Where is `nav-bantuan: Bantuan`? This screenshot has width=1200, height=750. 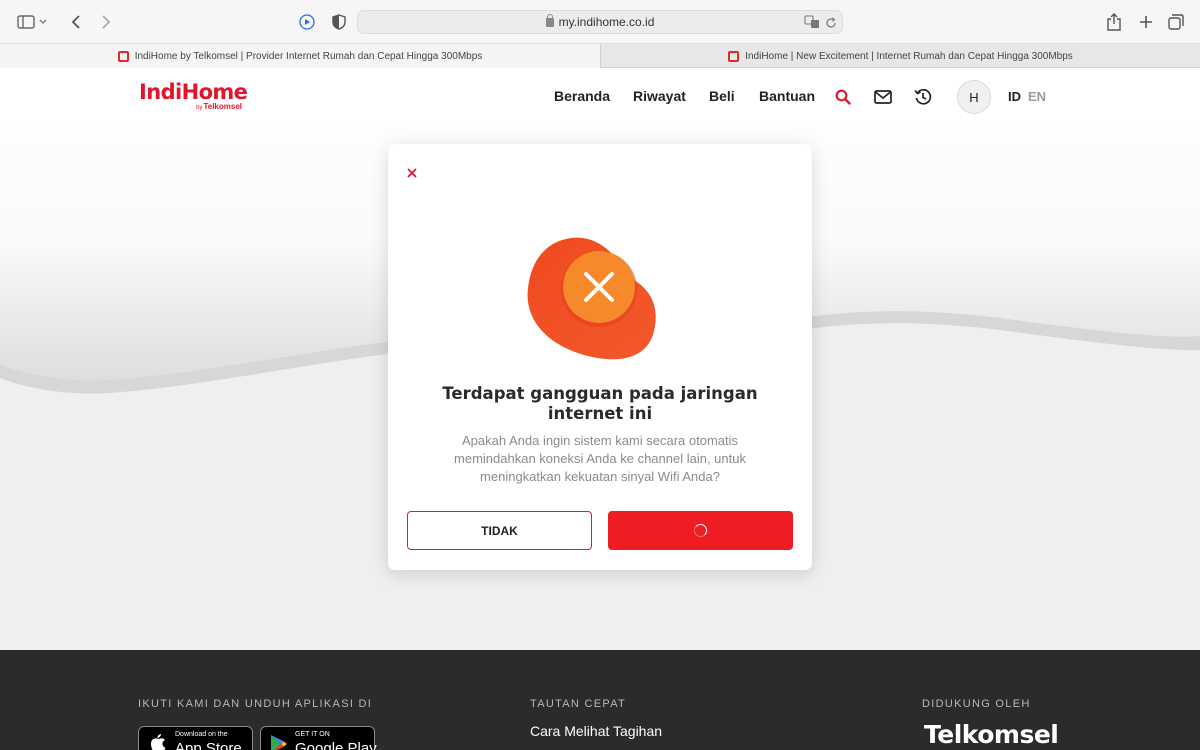
nav-bantuan: Bantuan is located at coordinates (787, 96).